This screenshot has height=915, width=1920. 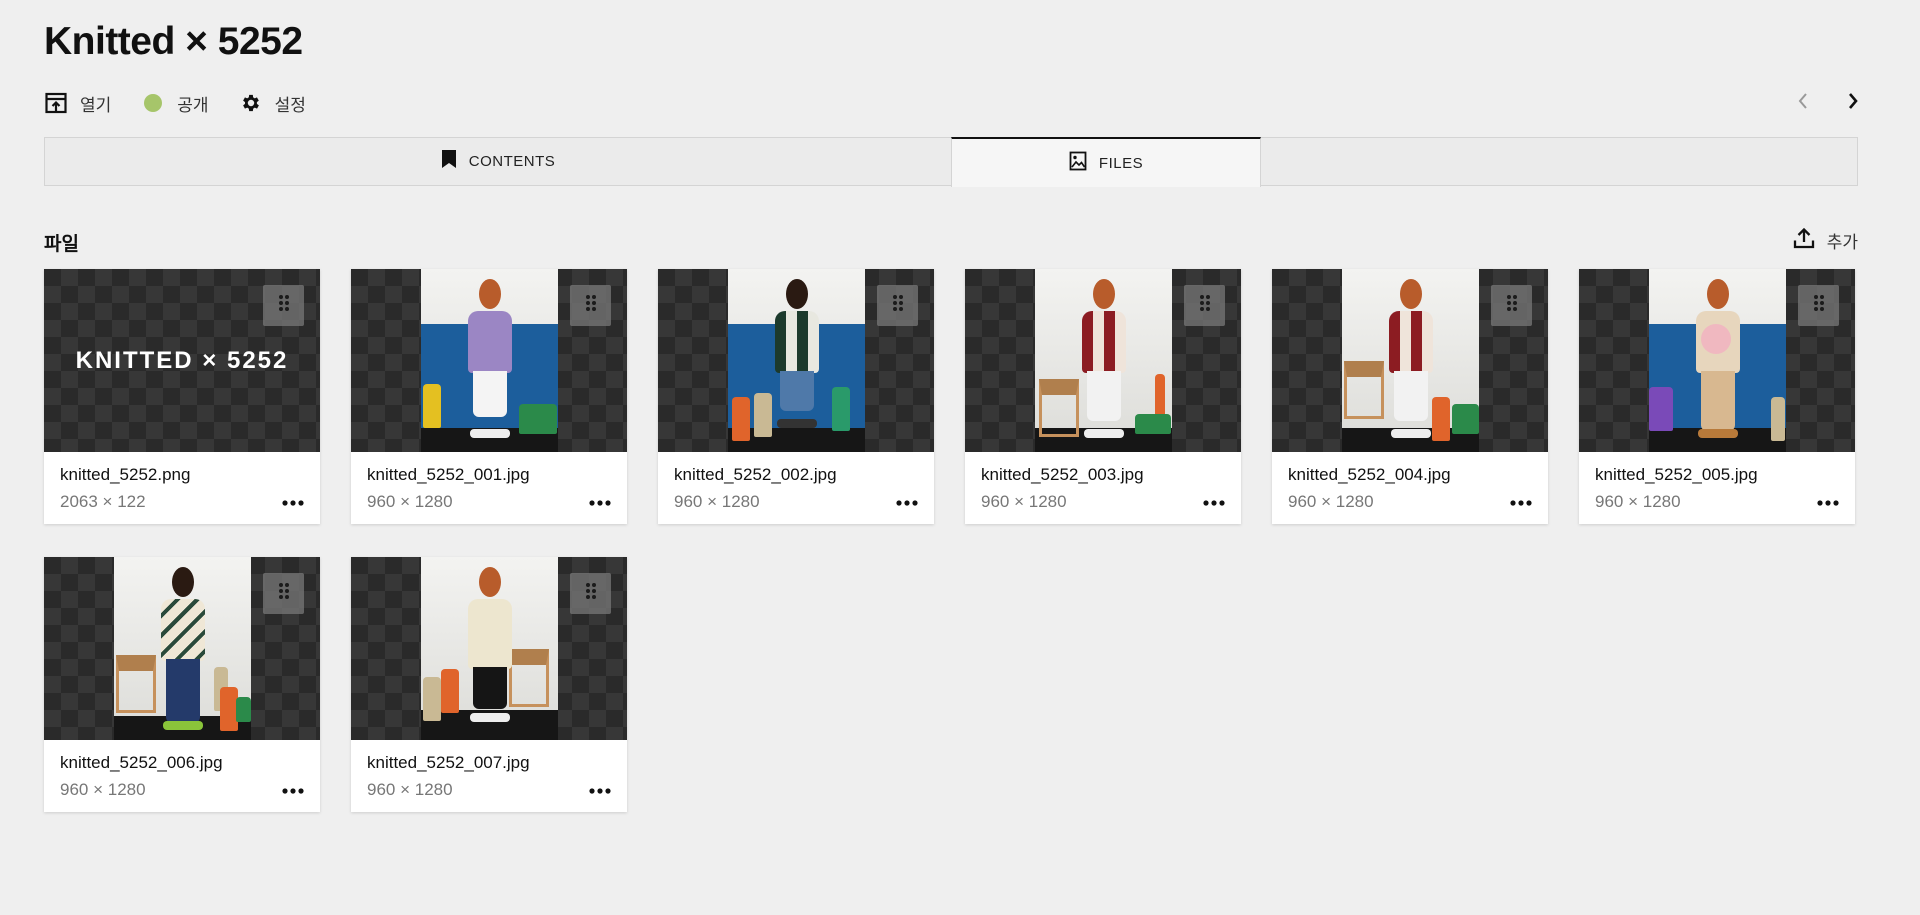 What do you see at coordinates (290, 105) in the screenshot?
I see `settings-label: 설정` at bounding box center [290, 105].